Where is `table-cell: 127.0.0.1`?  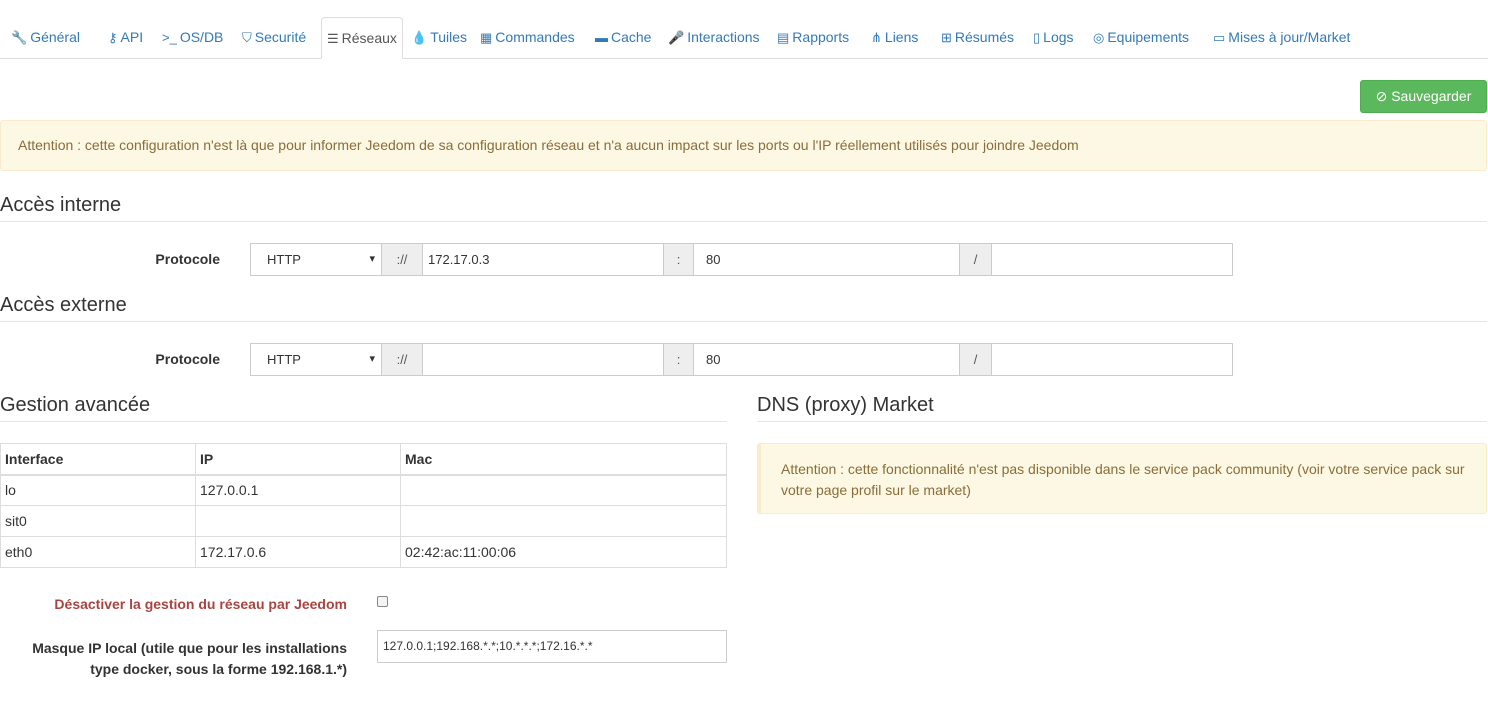 table-cell: 127.0.0.1 is located at coordinates (298, 490).